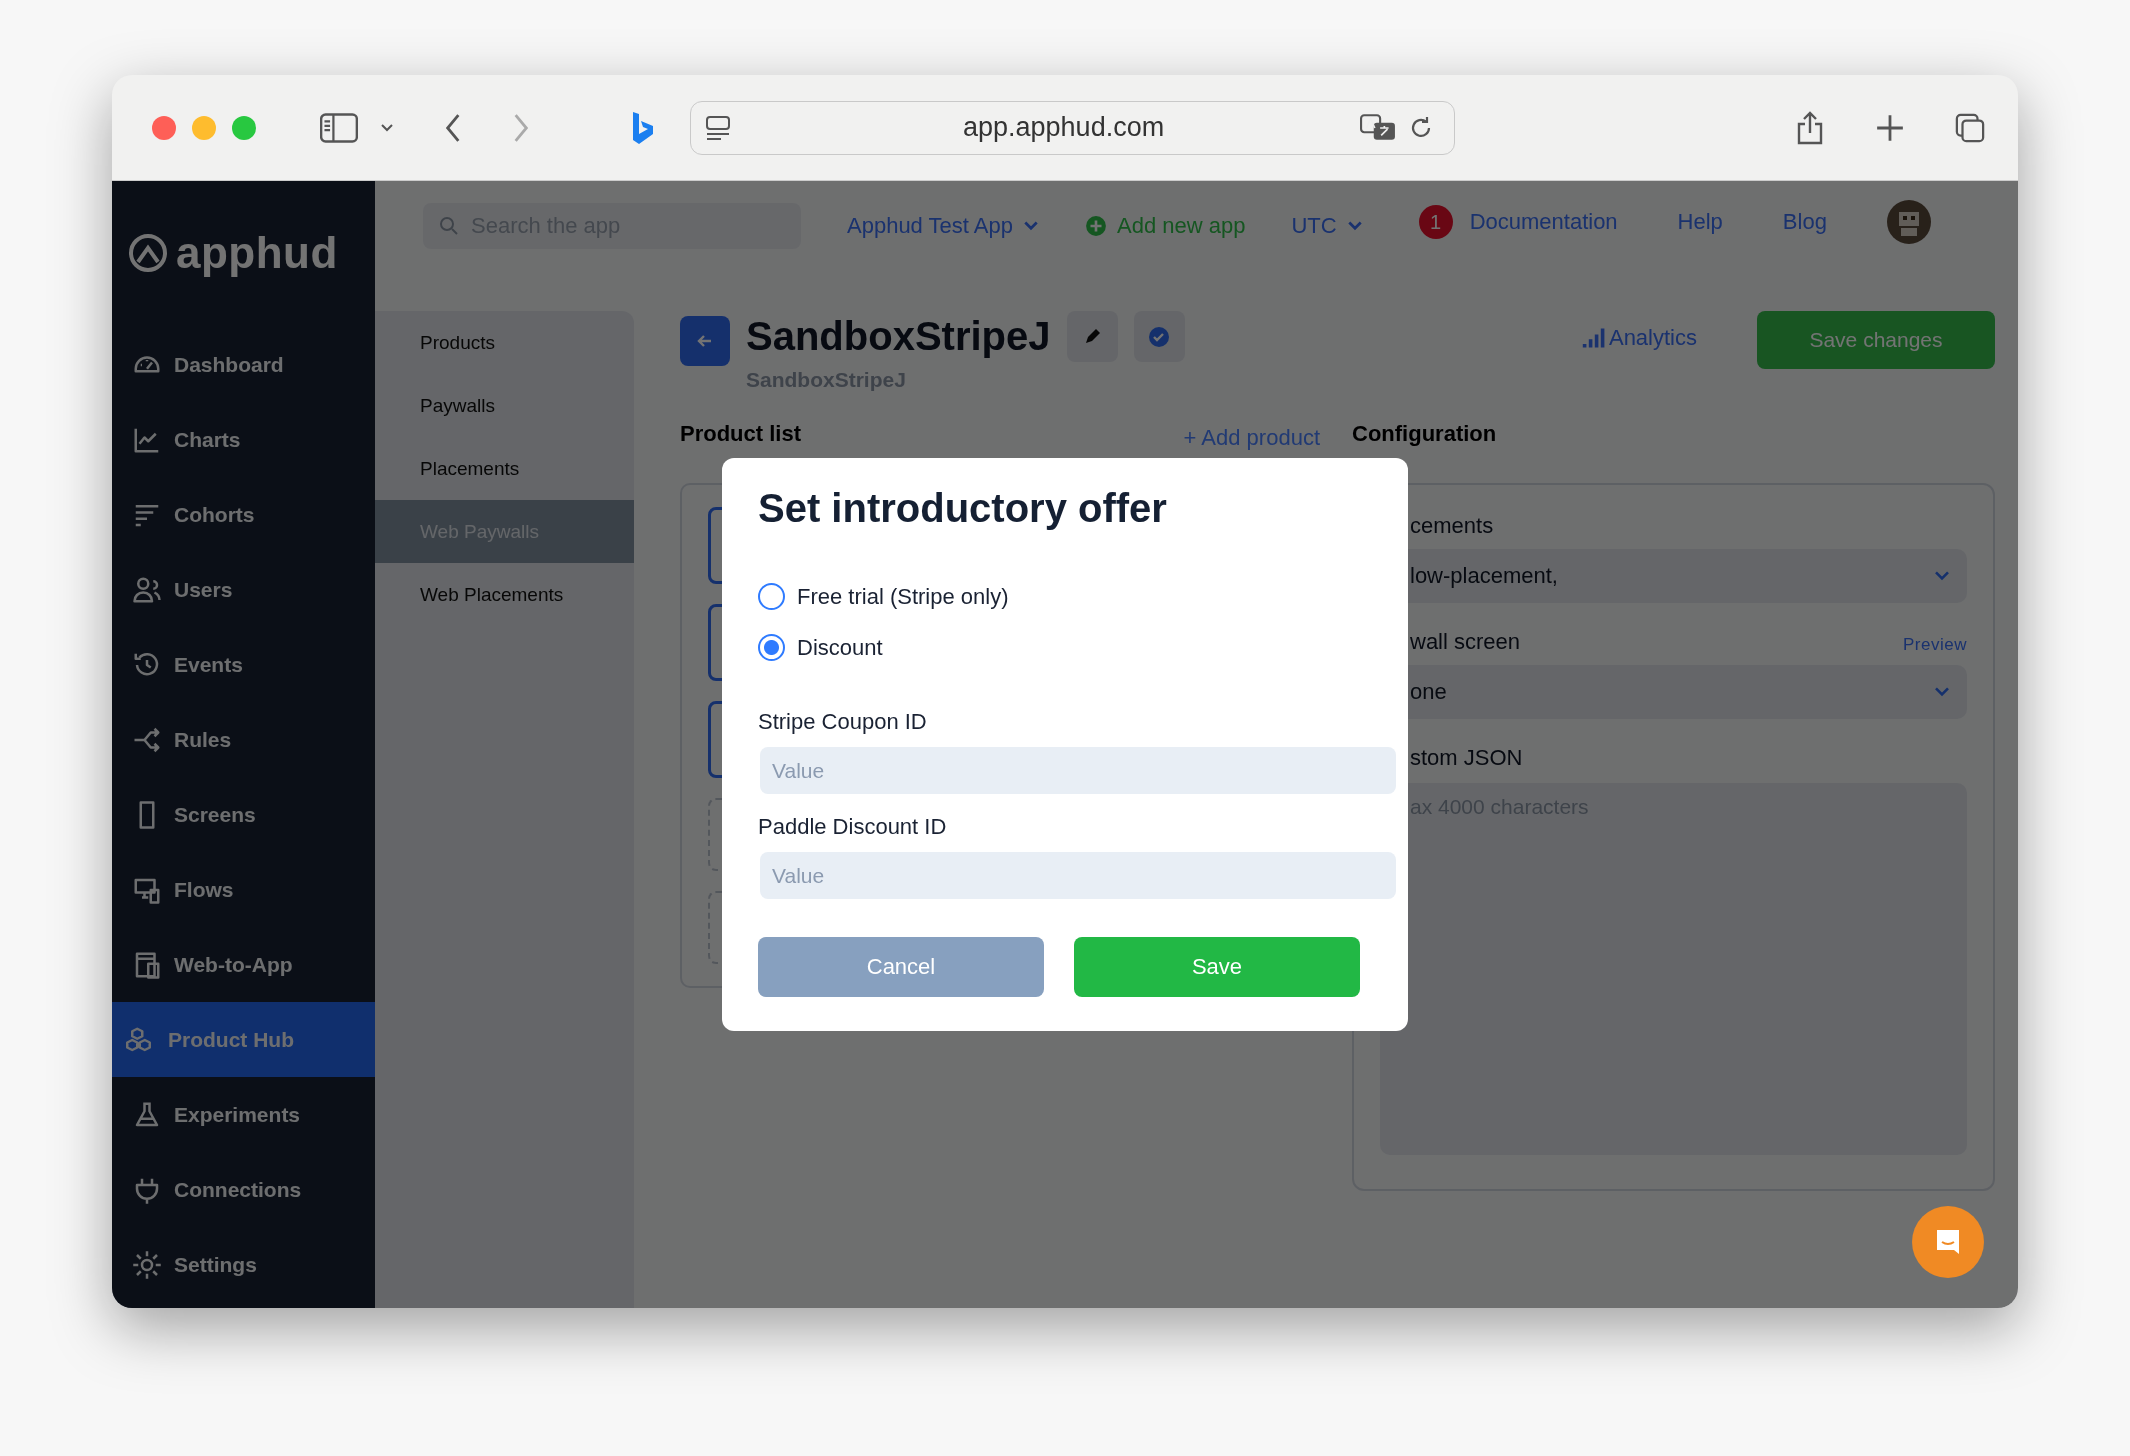  What do you see at coordinates (243, 514) in the screenshot?
I see `sidebar-item: Cohorts` at bounding box center [243, 514].